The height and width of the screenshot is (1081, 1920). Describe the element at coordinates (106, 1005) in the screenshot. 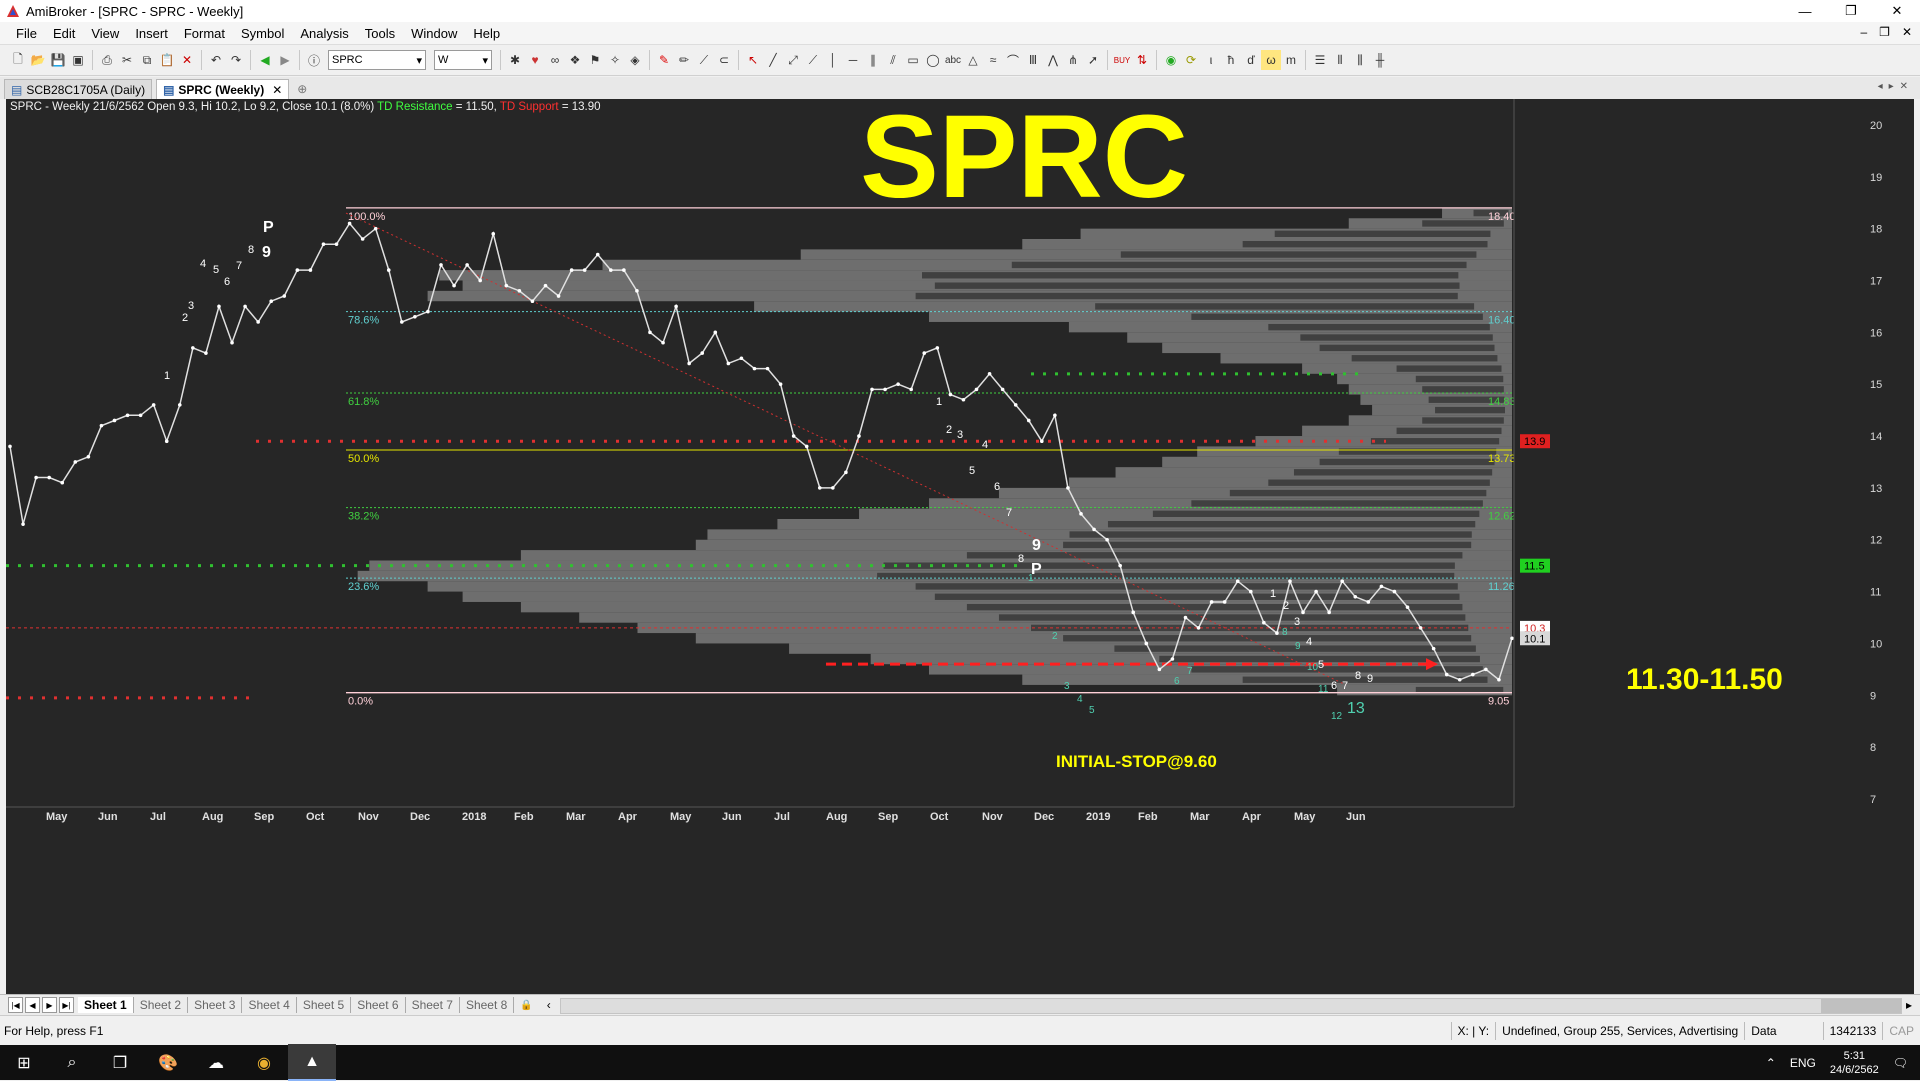

I see `sheet-tab-1: Sheet 1` at that location.